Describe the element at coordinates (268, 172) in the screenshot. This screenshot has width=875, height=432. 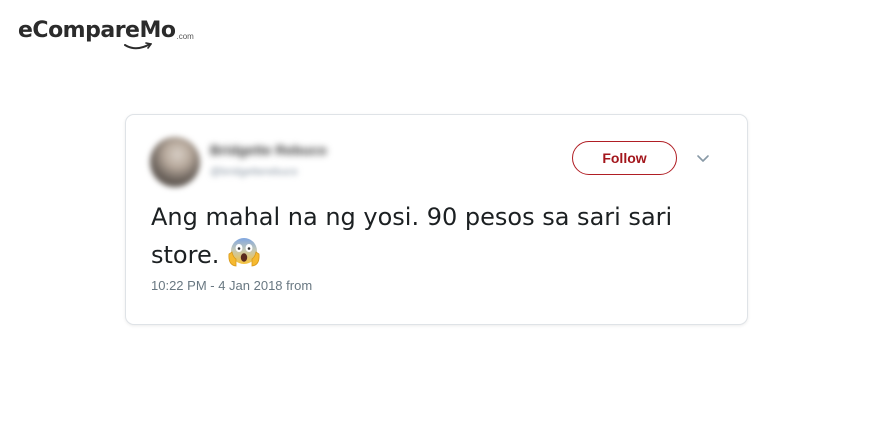
I see `author-handle: @bridgetterebuco` at that location.